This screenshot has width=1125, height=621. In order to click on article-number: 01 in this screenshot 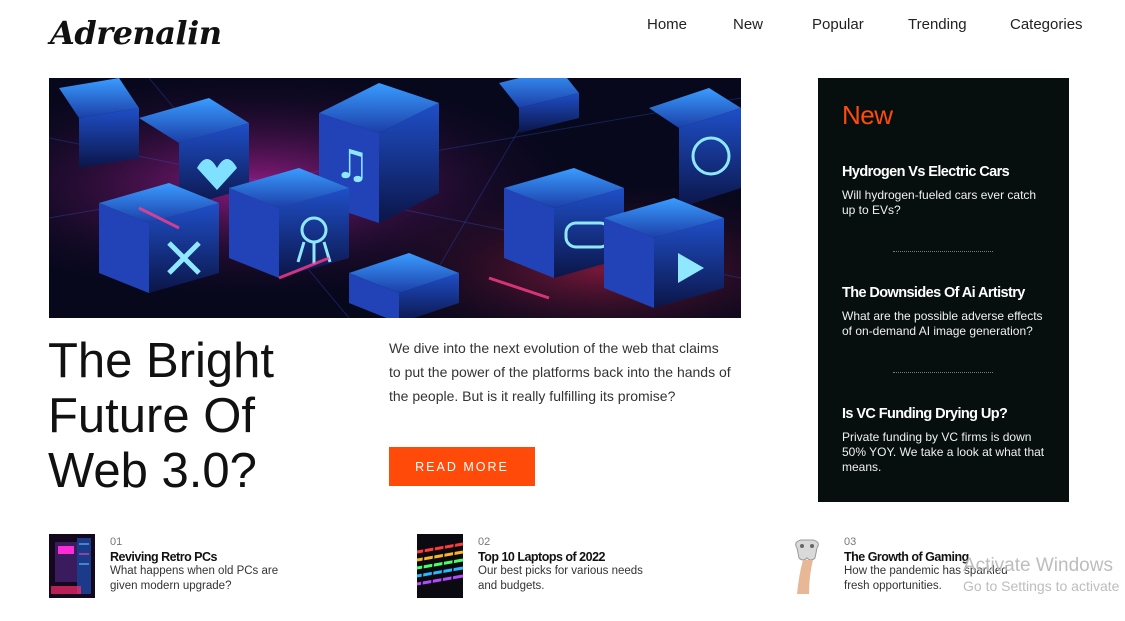, I will do `click(116, 542)`.